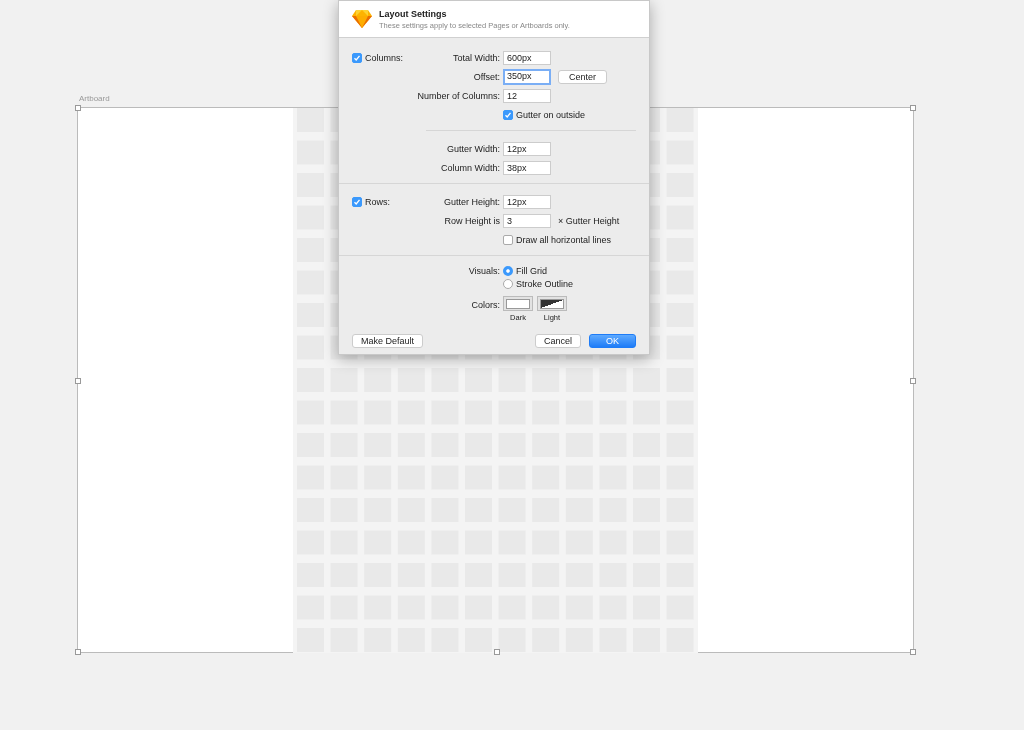  I want to click on field-label: Offset:, so click(486, 76).